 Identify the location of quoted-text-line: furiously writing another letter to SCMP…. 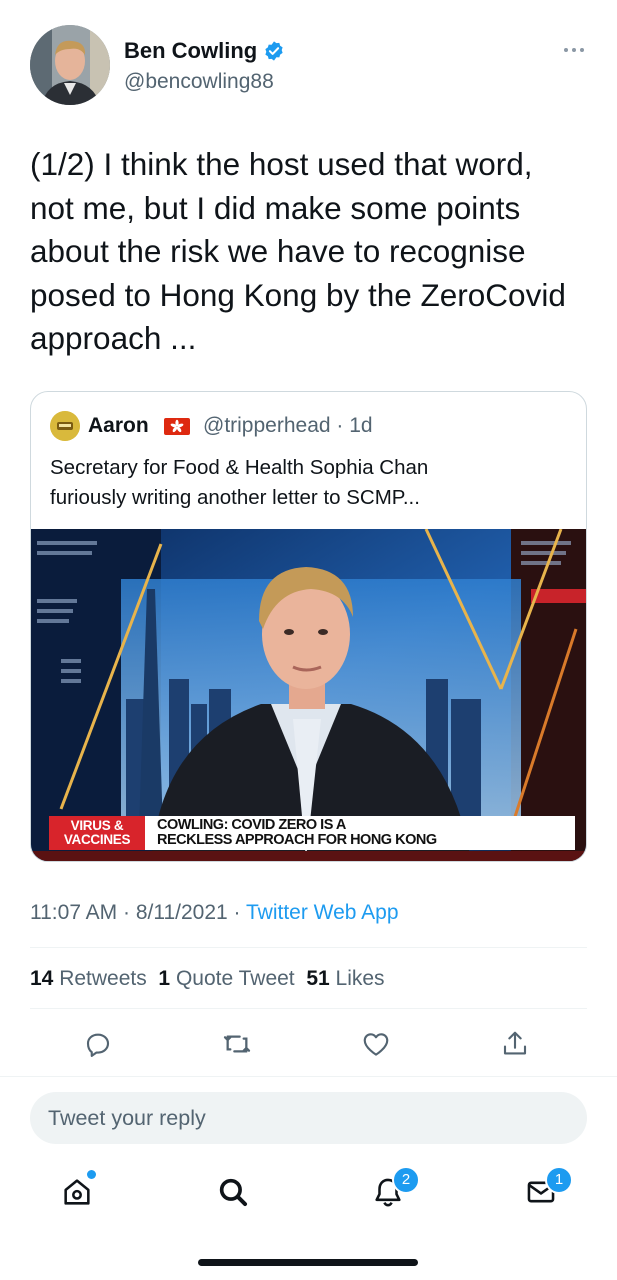
(235, 497).